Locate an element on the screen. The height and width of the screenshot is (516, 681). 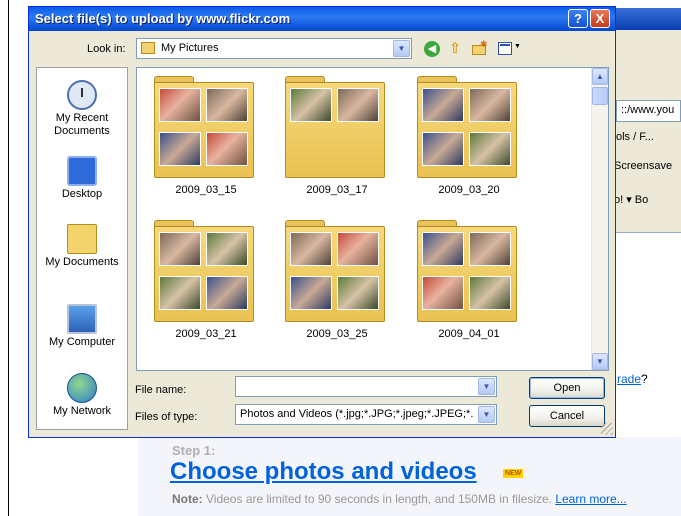
new-badge: NEW is located at coordinates (513, 473).